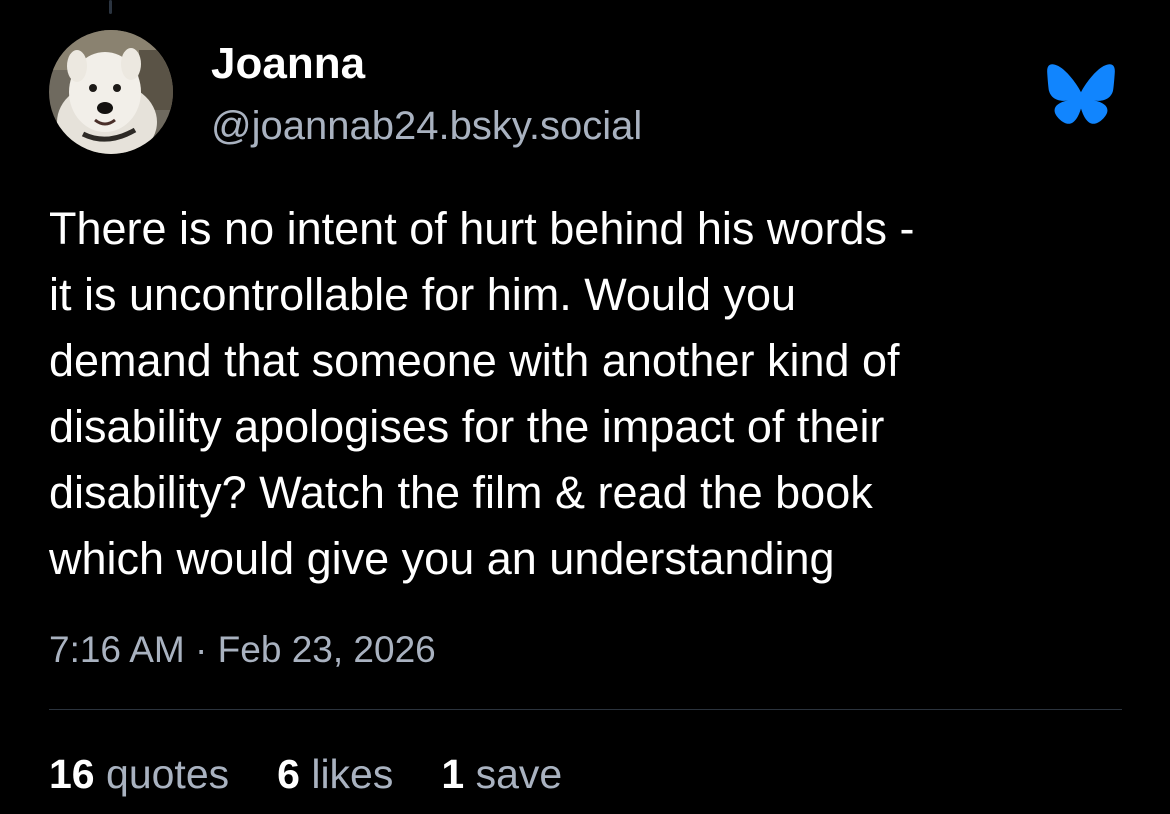 This screenshot has width=1170, height=814. I want to click on avatar, so click(111, 92).